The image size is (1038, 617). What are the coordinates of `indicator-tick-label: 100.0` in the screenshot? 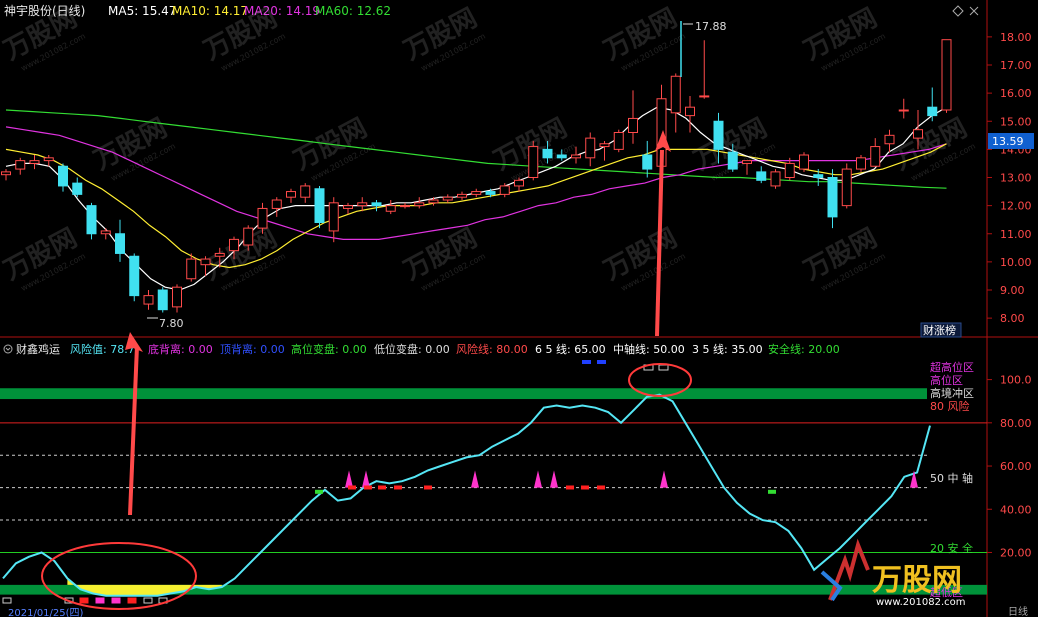 It's located at (1016, 380).